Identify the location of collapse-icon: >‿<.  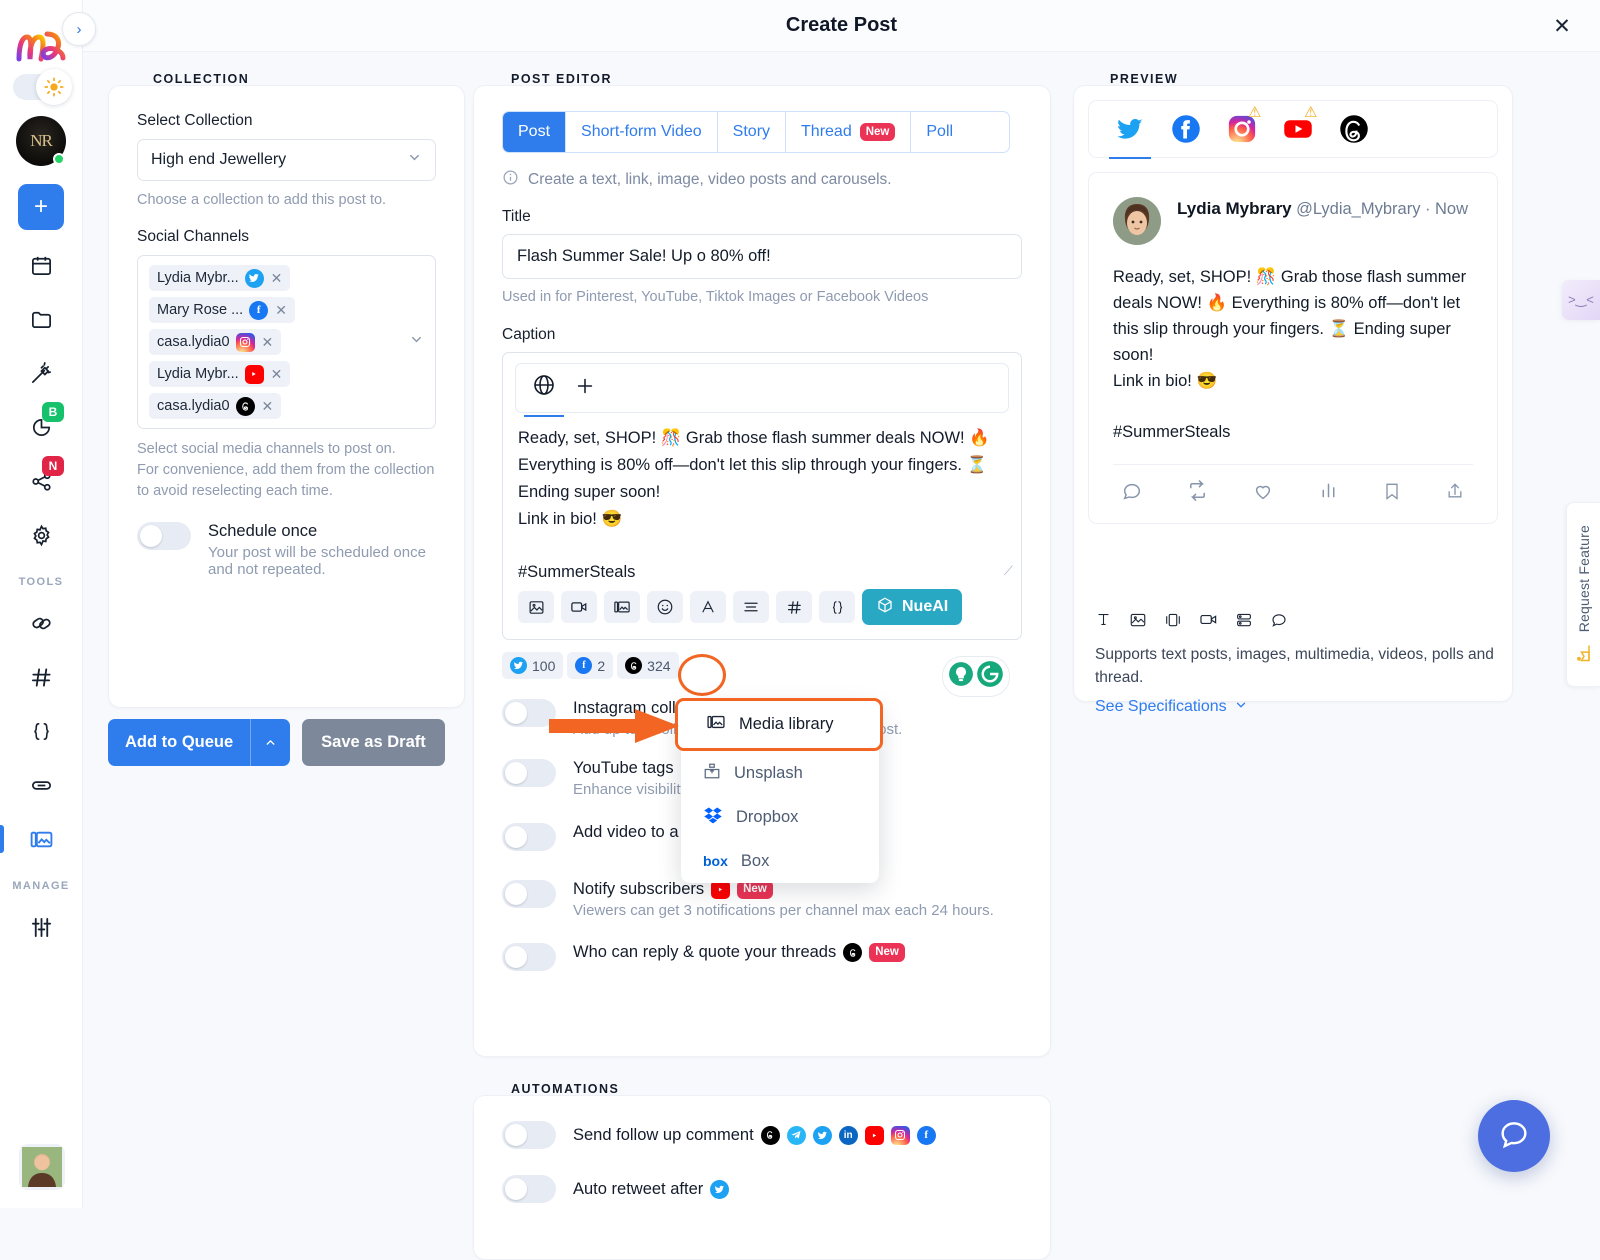
(1581, 299).